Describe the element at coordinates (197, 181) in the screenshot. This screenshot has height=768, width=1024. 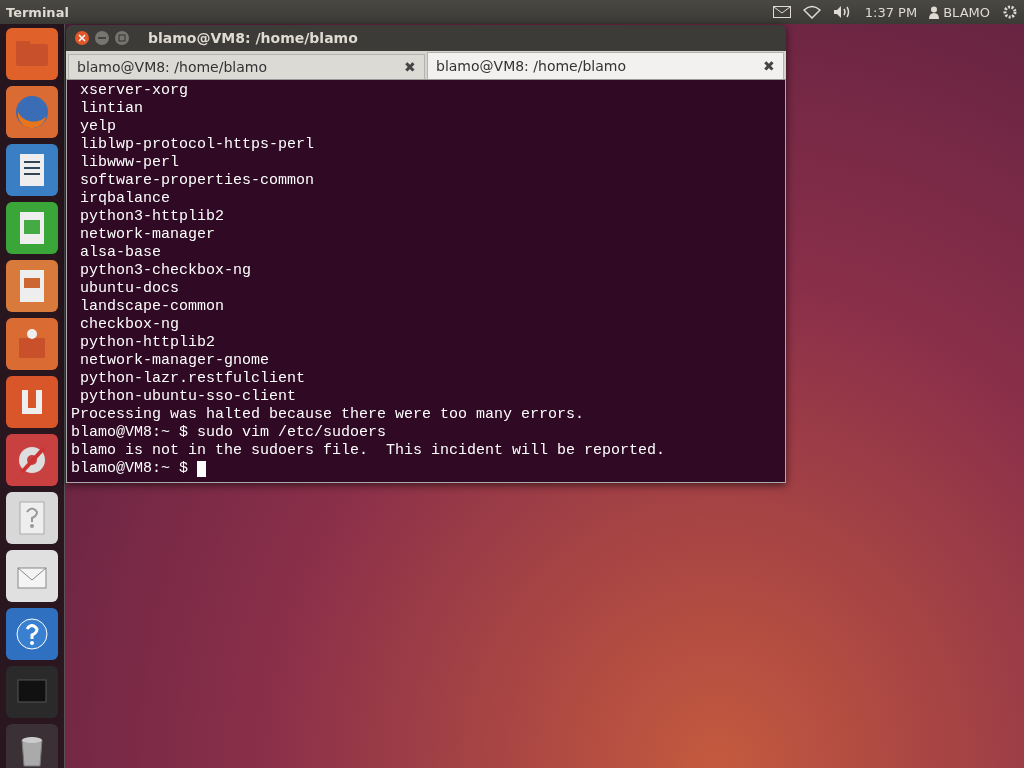
I see `terminal-line: software-properties-common` at that location.